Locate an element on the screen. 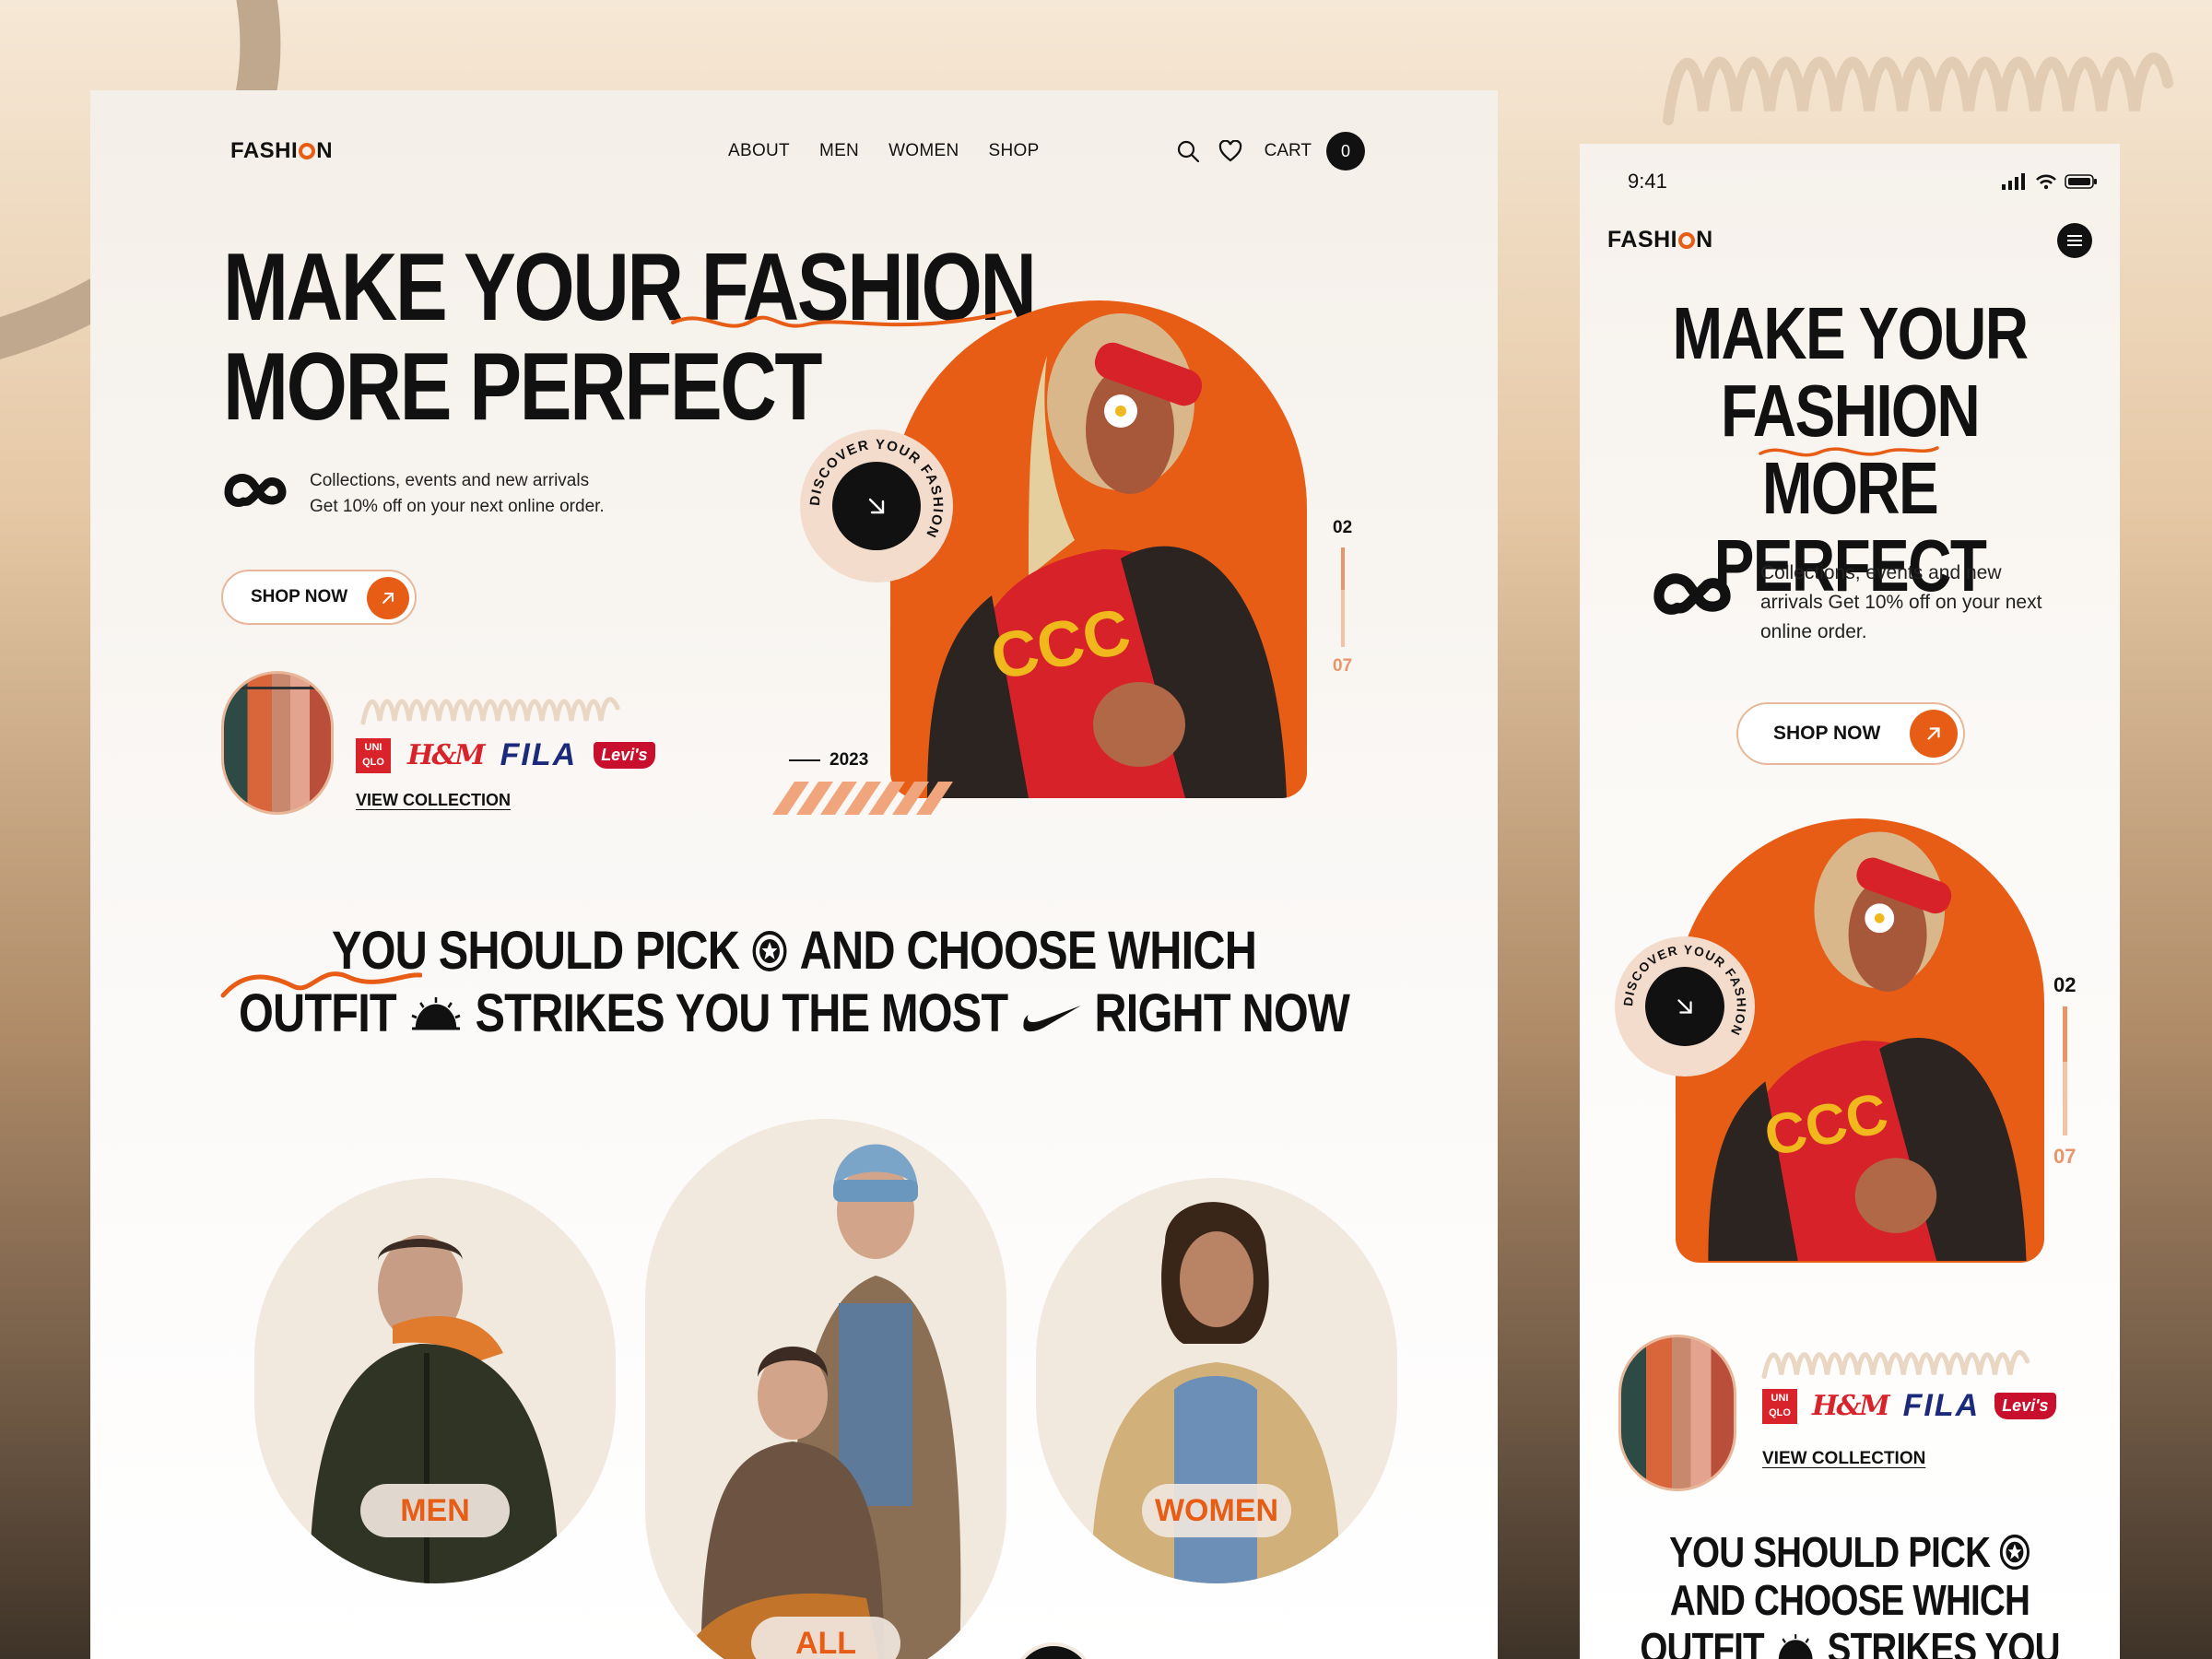 The width and height of the screenshot is (2212, 1659). pick-row2-b: STRIKES YOU THE MOST is located at coordinates (741, 1013).